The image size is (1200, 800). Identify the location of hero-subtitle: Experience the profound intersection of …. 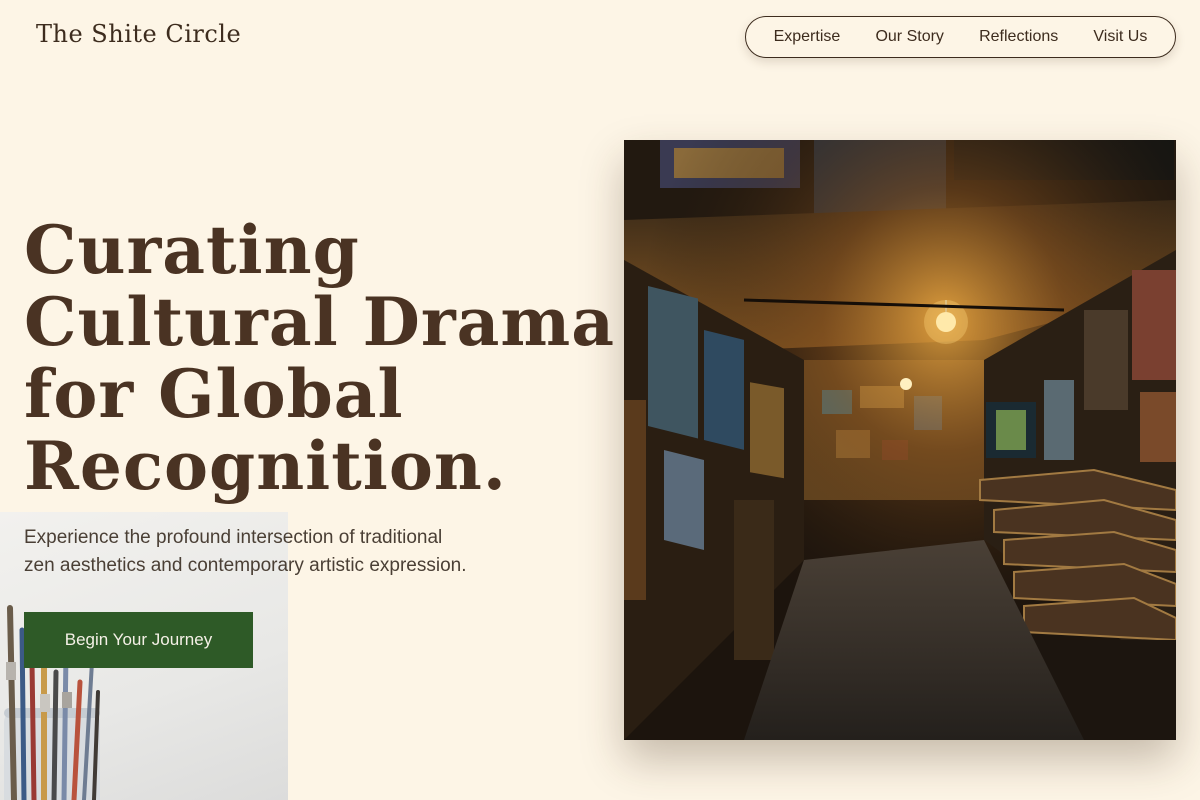
(284, 552).